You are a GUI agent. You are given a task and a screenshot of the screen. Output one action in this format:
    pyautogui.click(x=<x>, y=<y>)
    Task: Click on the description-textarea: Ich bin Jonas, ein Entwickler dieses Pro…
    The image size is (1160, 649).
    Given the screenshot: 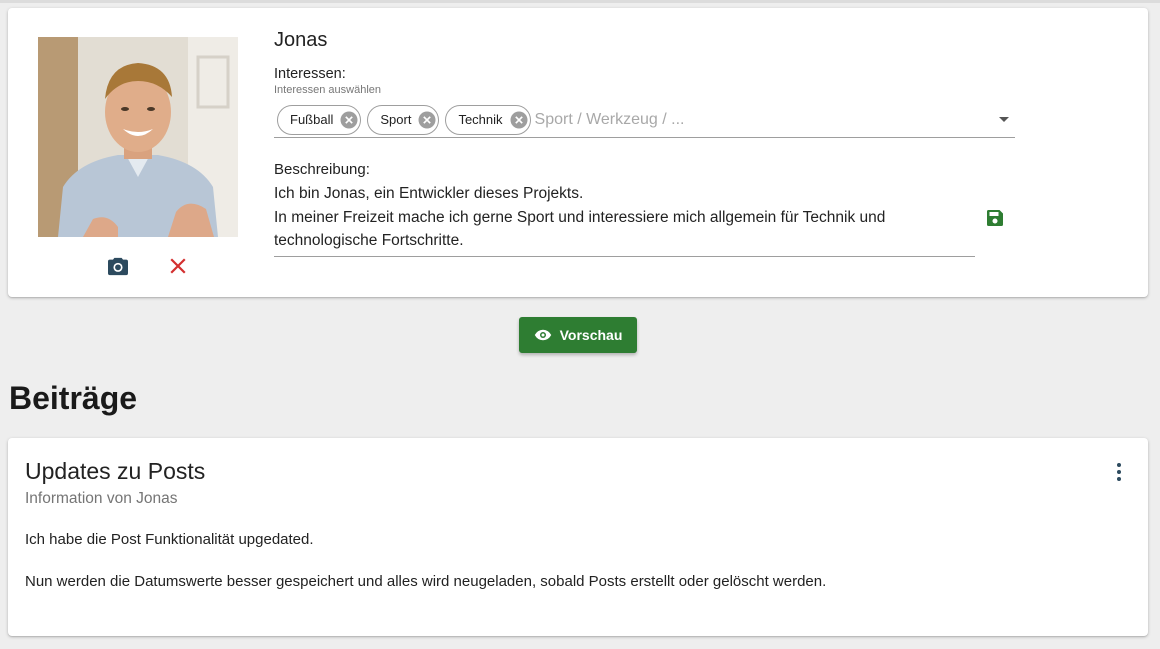 What is the action you would take?
    pyautogui.click(x=624, y=219)
    